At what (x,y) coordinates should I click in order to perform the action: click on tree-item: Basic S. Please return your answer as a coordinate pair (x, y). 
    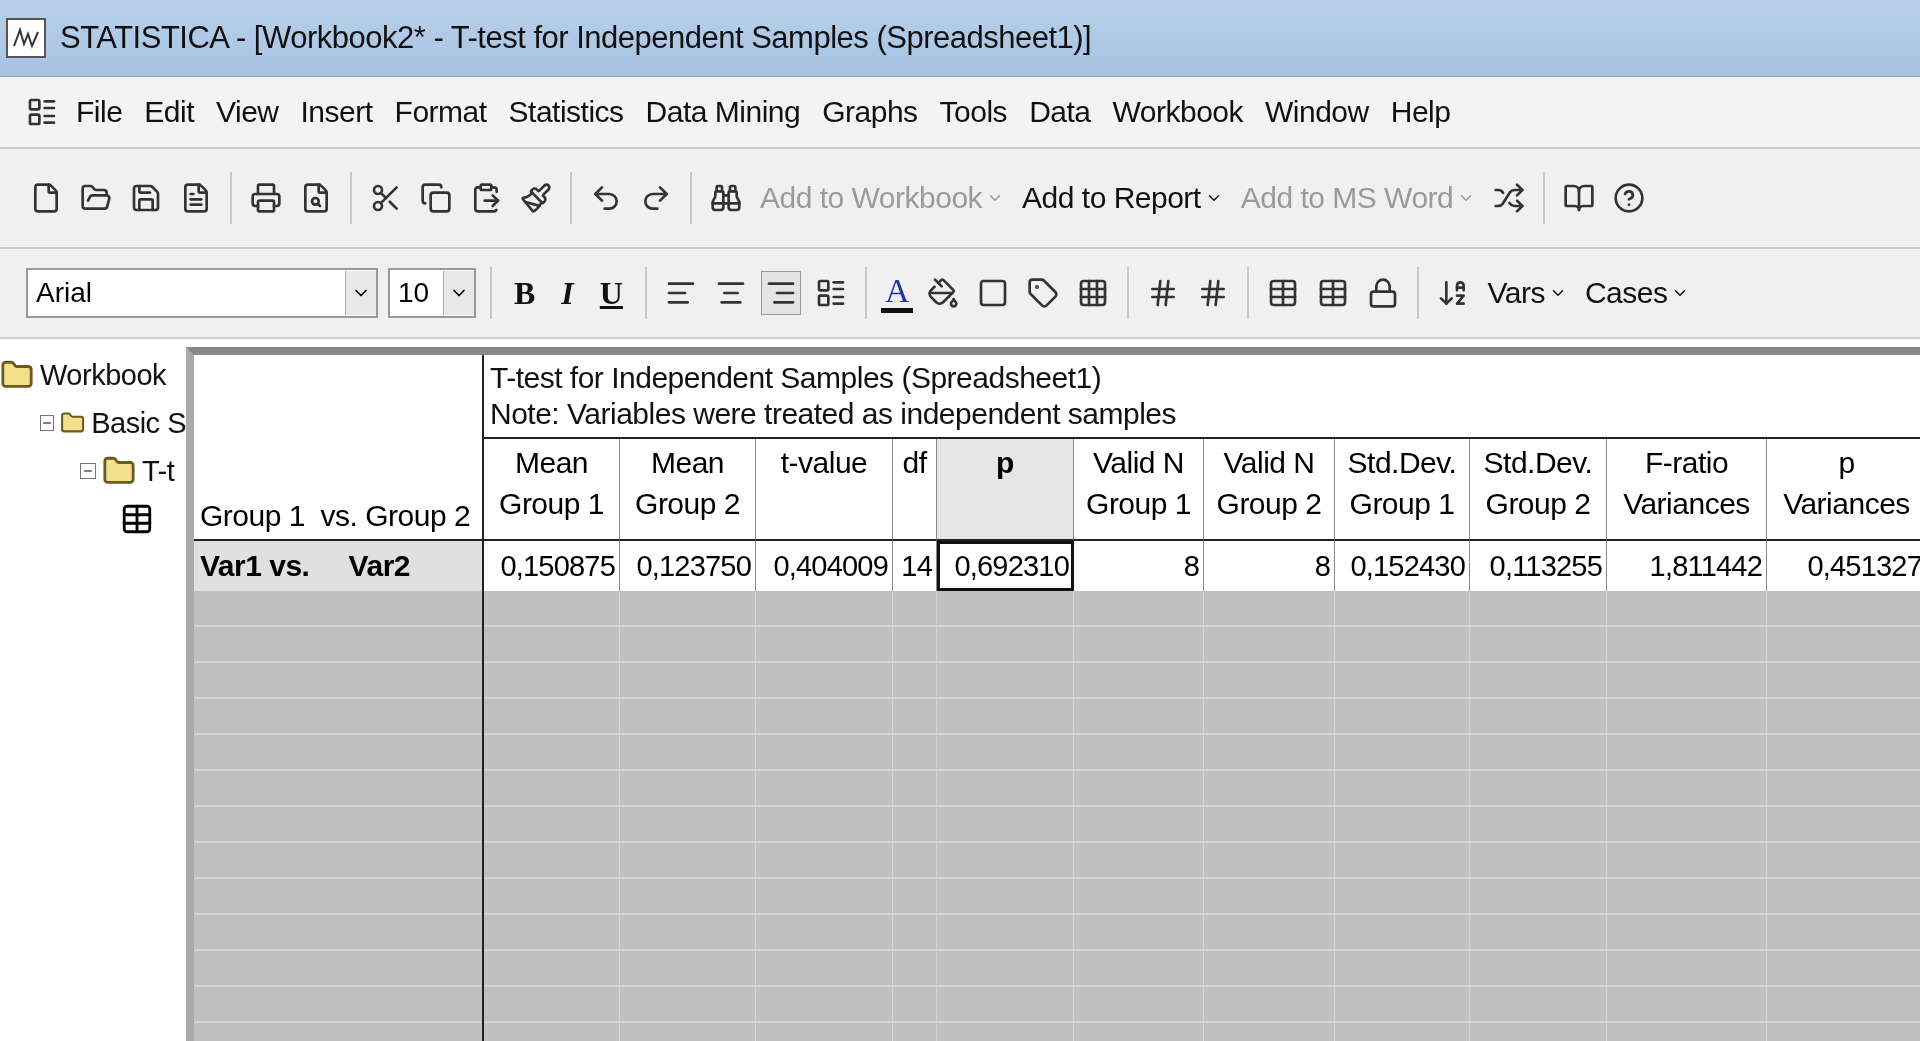
    Looking at the image, I should click on (138, 423).